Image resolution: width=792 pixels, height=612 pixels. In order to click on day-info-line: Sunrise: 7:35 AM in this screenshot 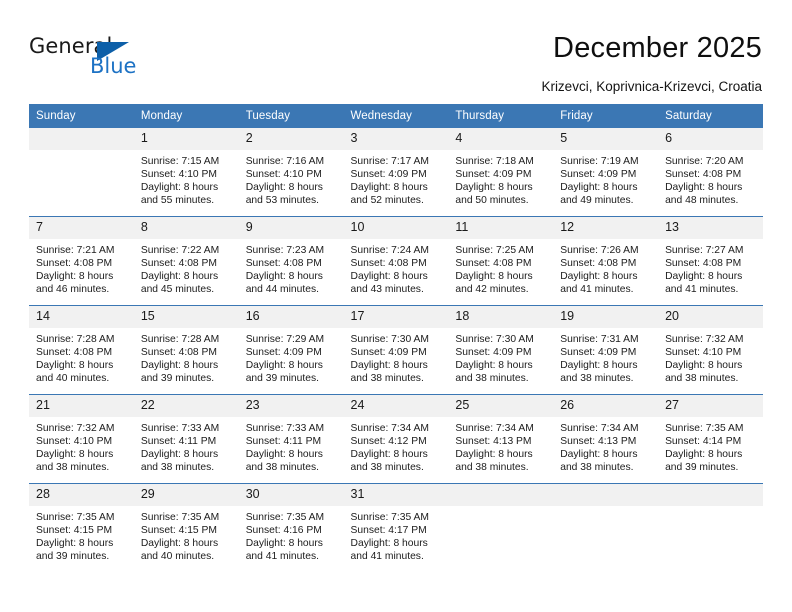, I will do `click(704, 428)`.